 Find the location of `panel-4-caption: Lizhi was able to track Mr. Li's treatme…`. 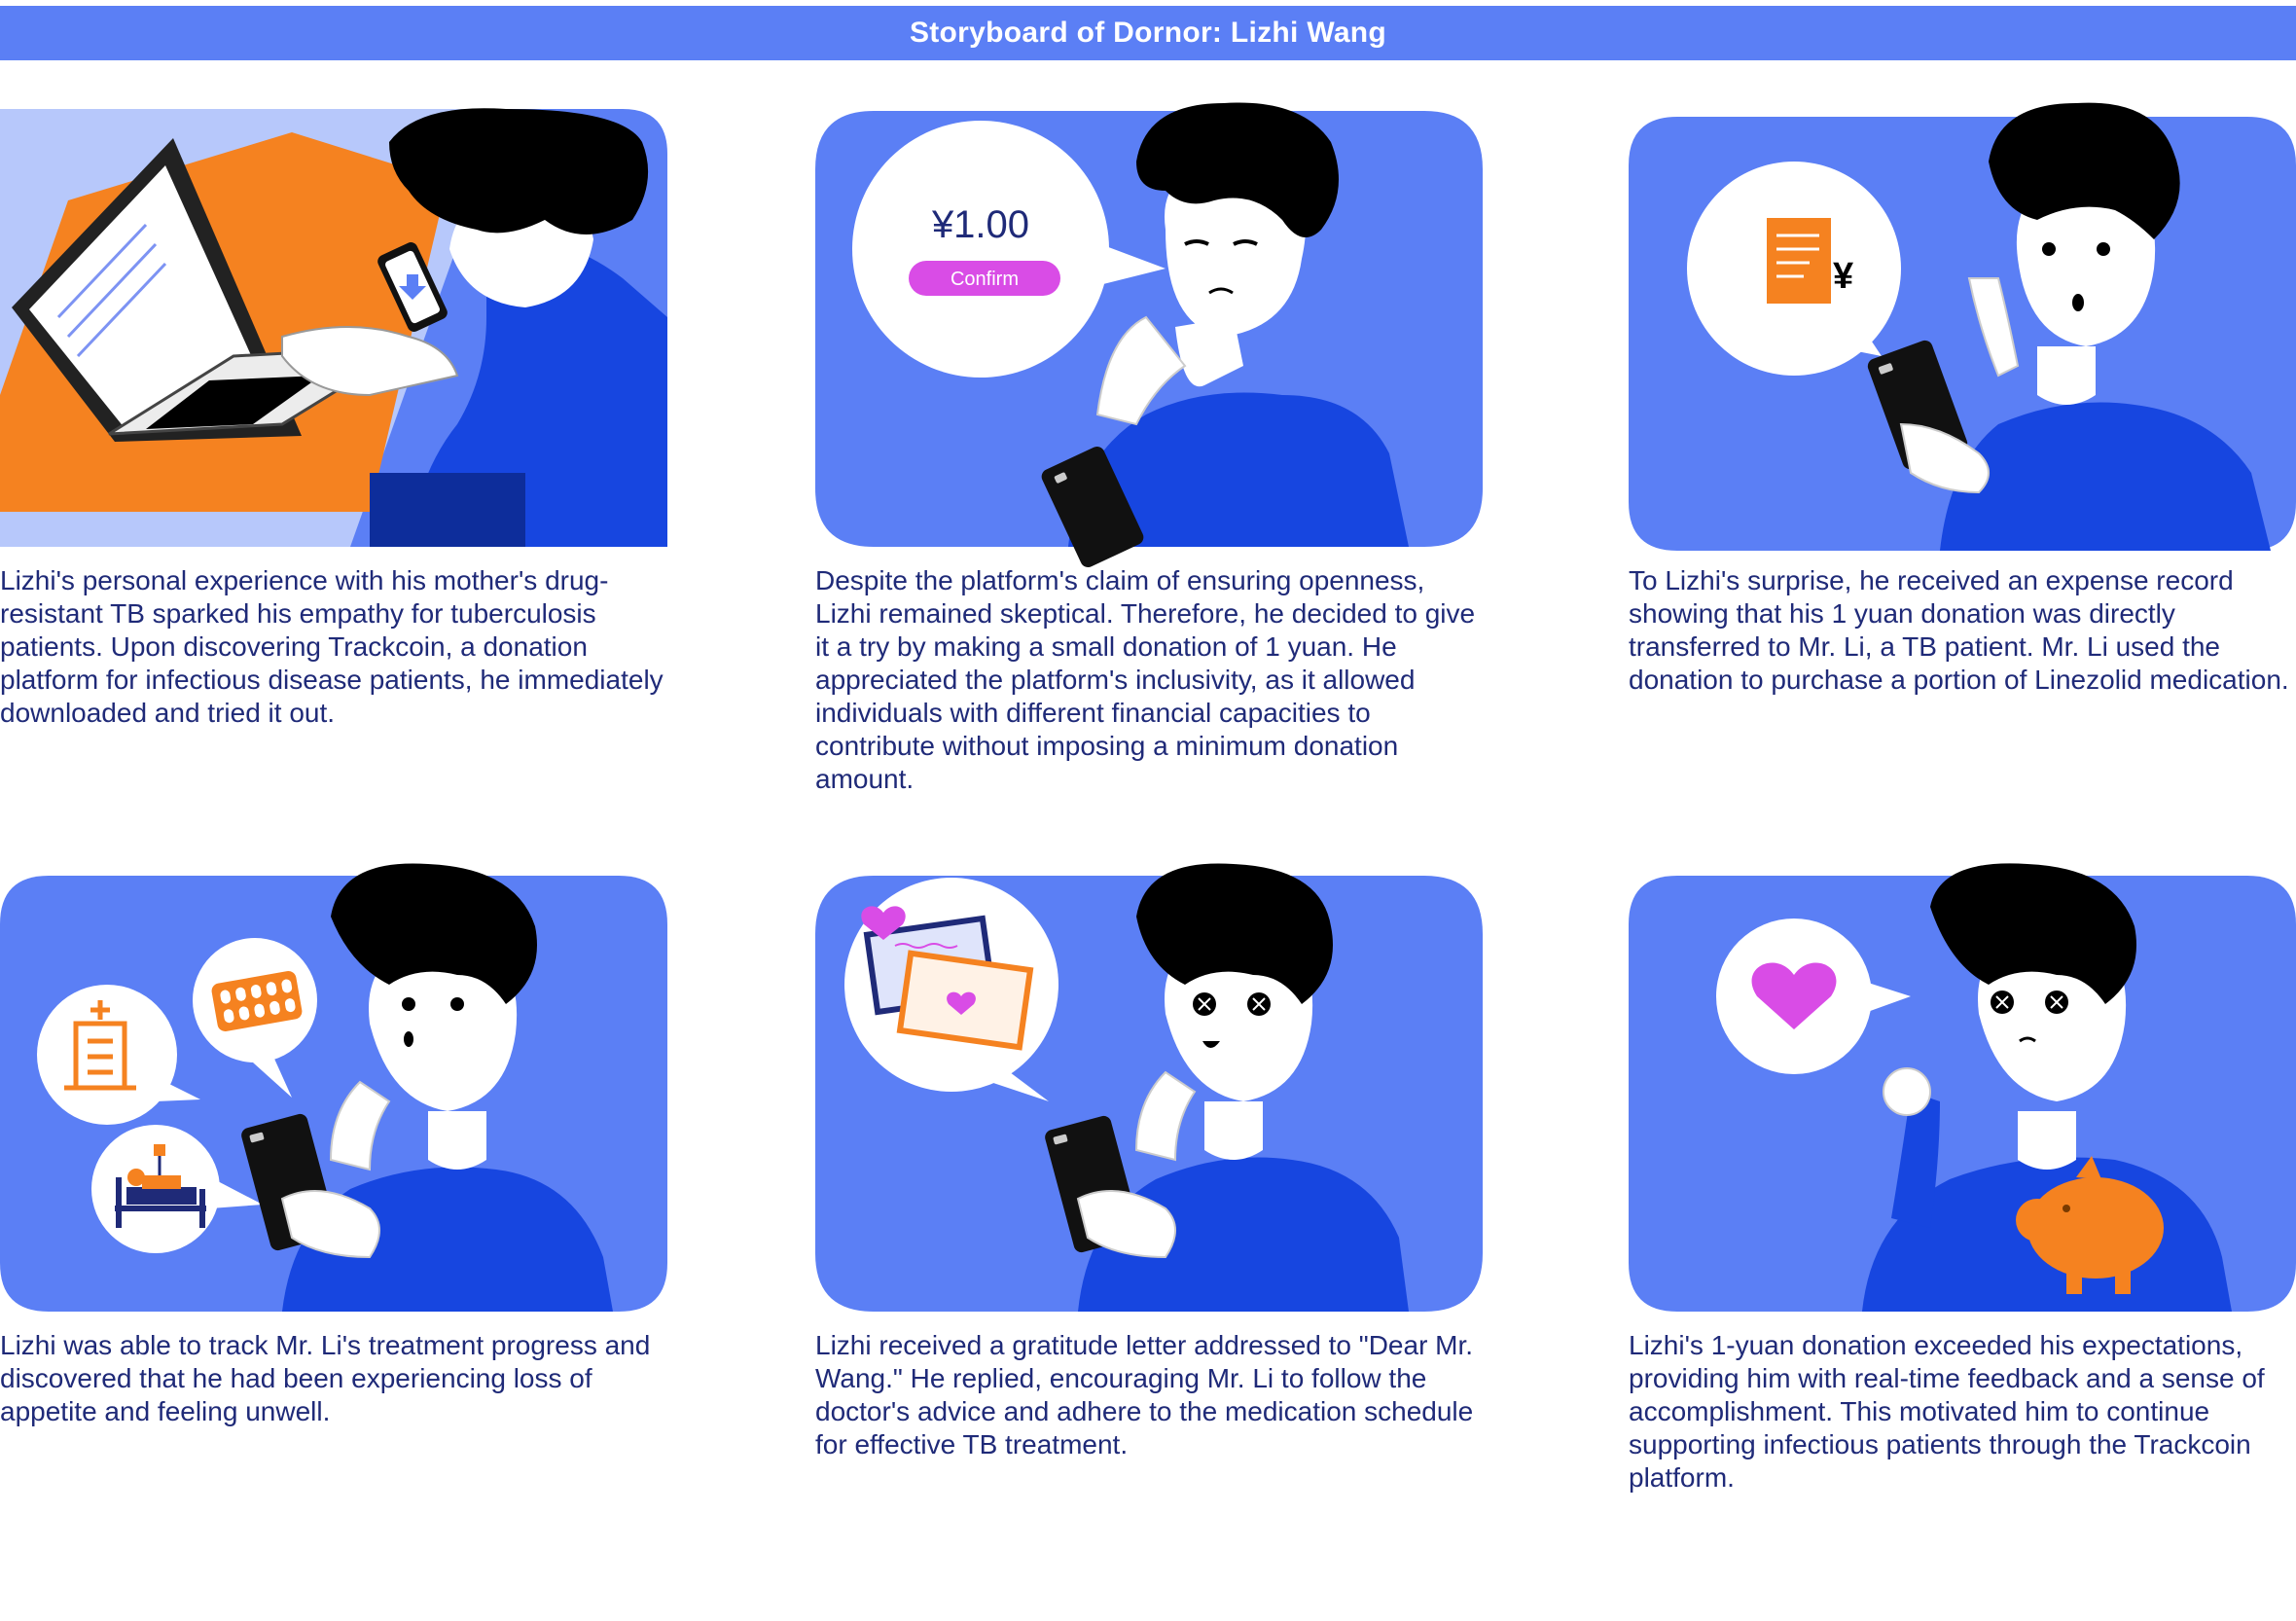

panel-4-caption: Lizhi was able to track Mr. Li's treatme… is located at coordinates (325, 1378).